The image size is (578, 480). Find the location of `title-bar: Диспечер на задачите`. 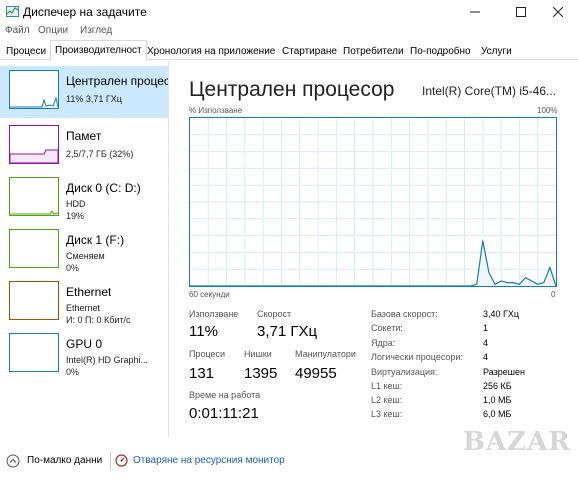

title-bar: Диспечер на задачите is located at coordinates (289, 12).